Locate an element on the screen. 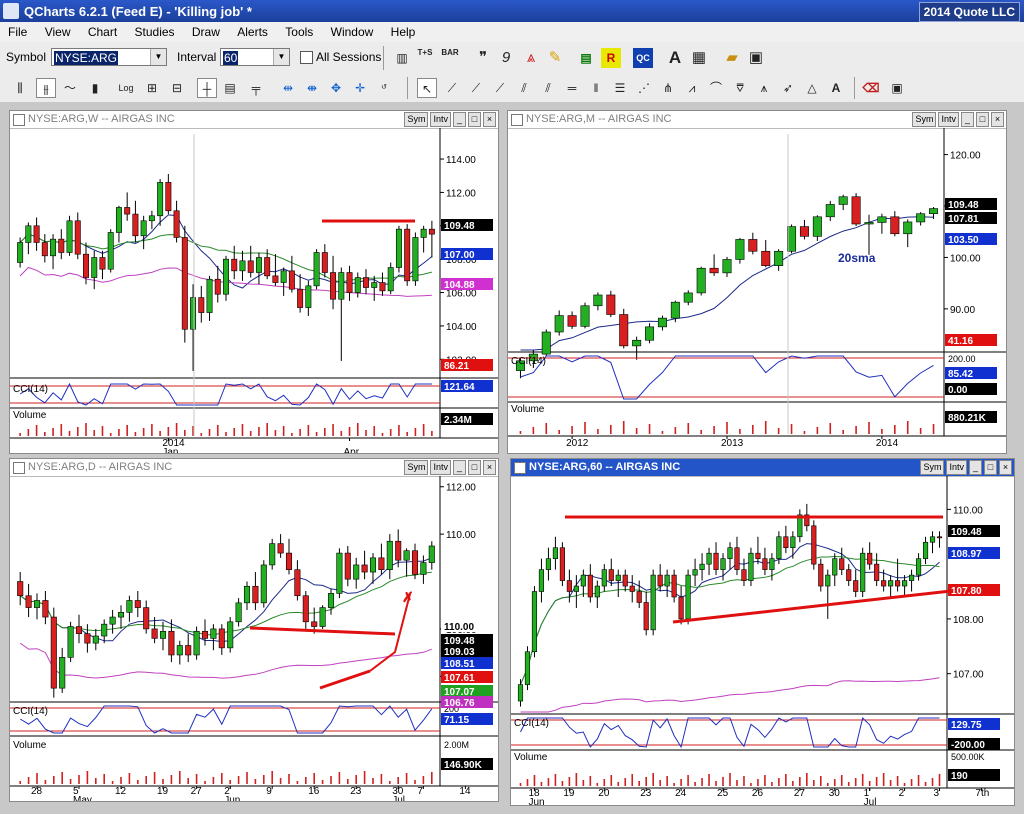 Image resolution: width=1024 pixels, height=814 pixels. bars-icon: ⫼ is located at coordinates (20, 88).